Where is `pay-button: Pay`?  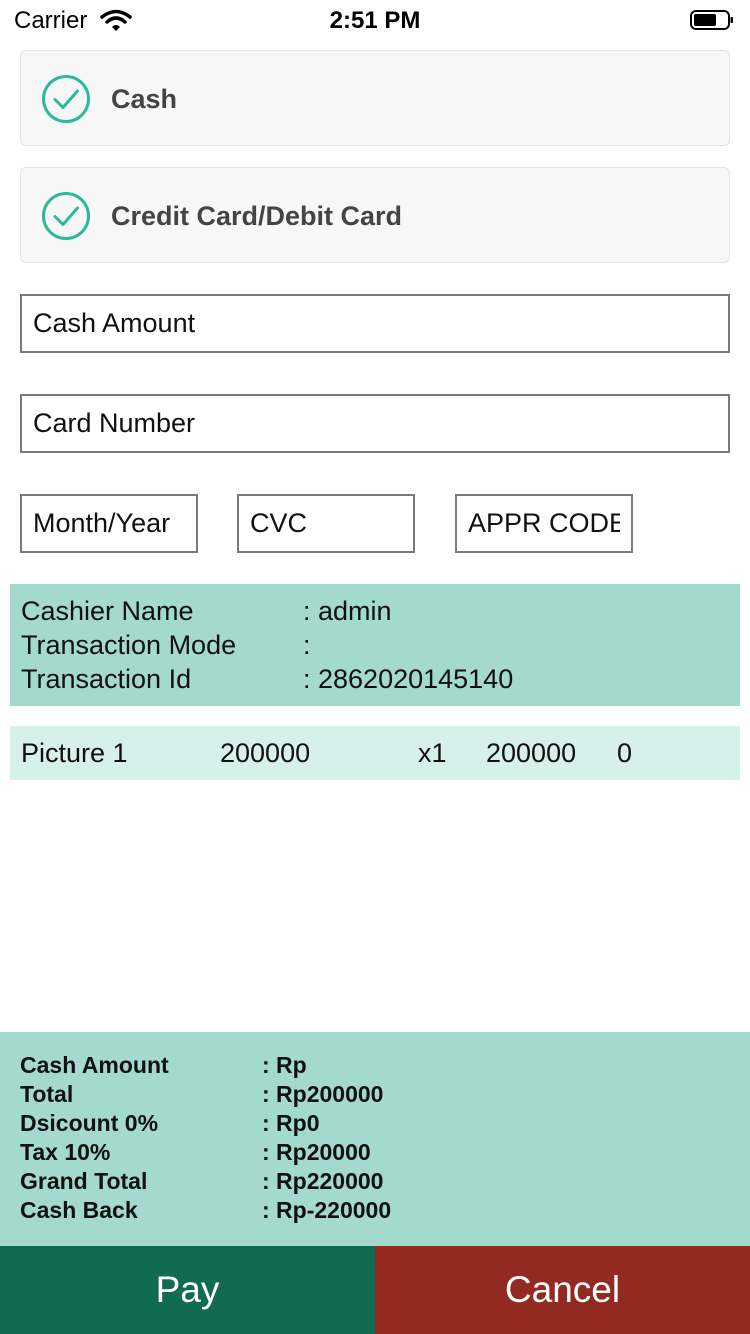
pay-button: Pay is located at coordinates (187, 1290).